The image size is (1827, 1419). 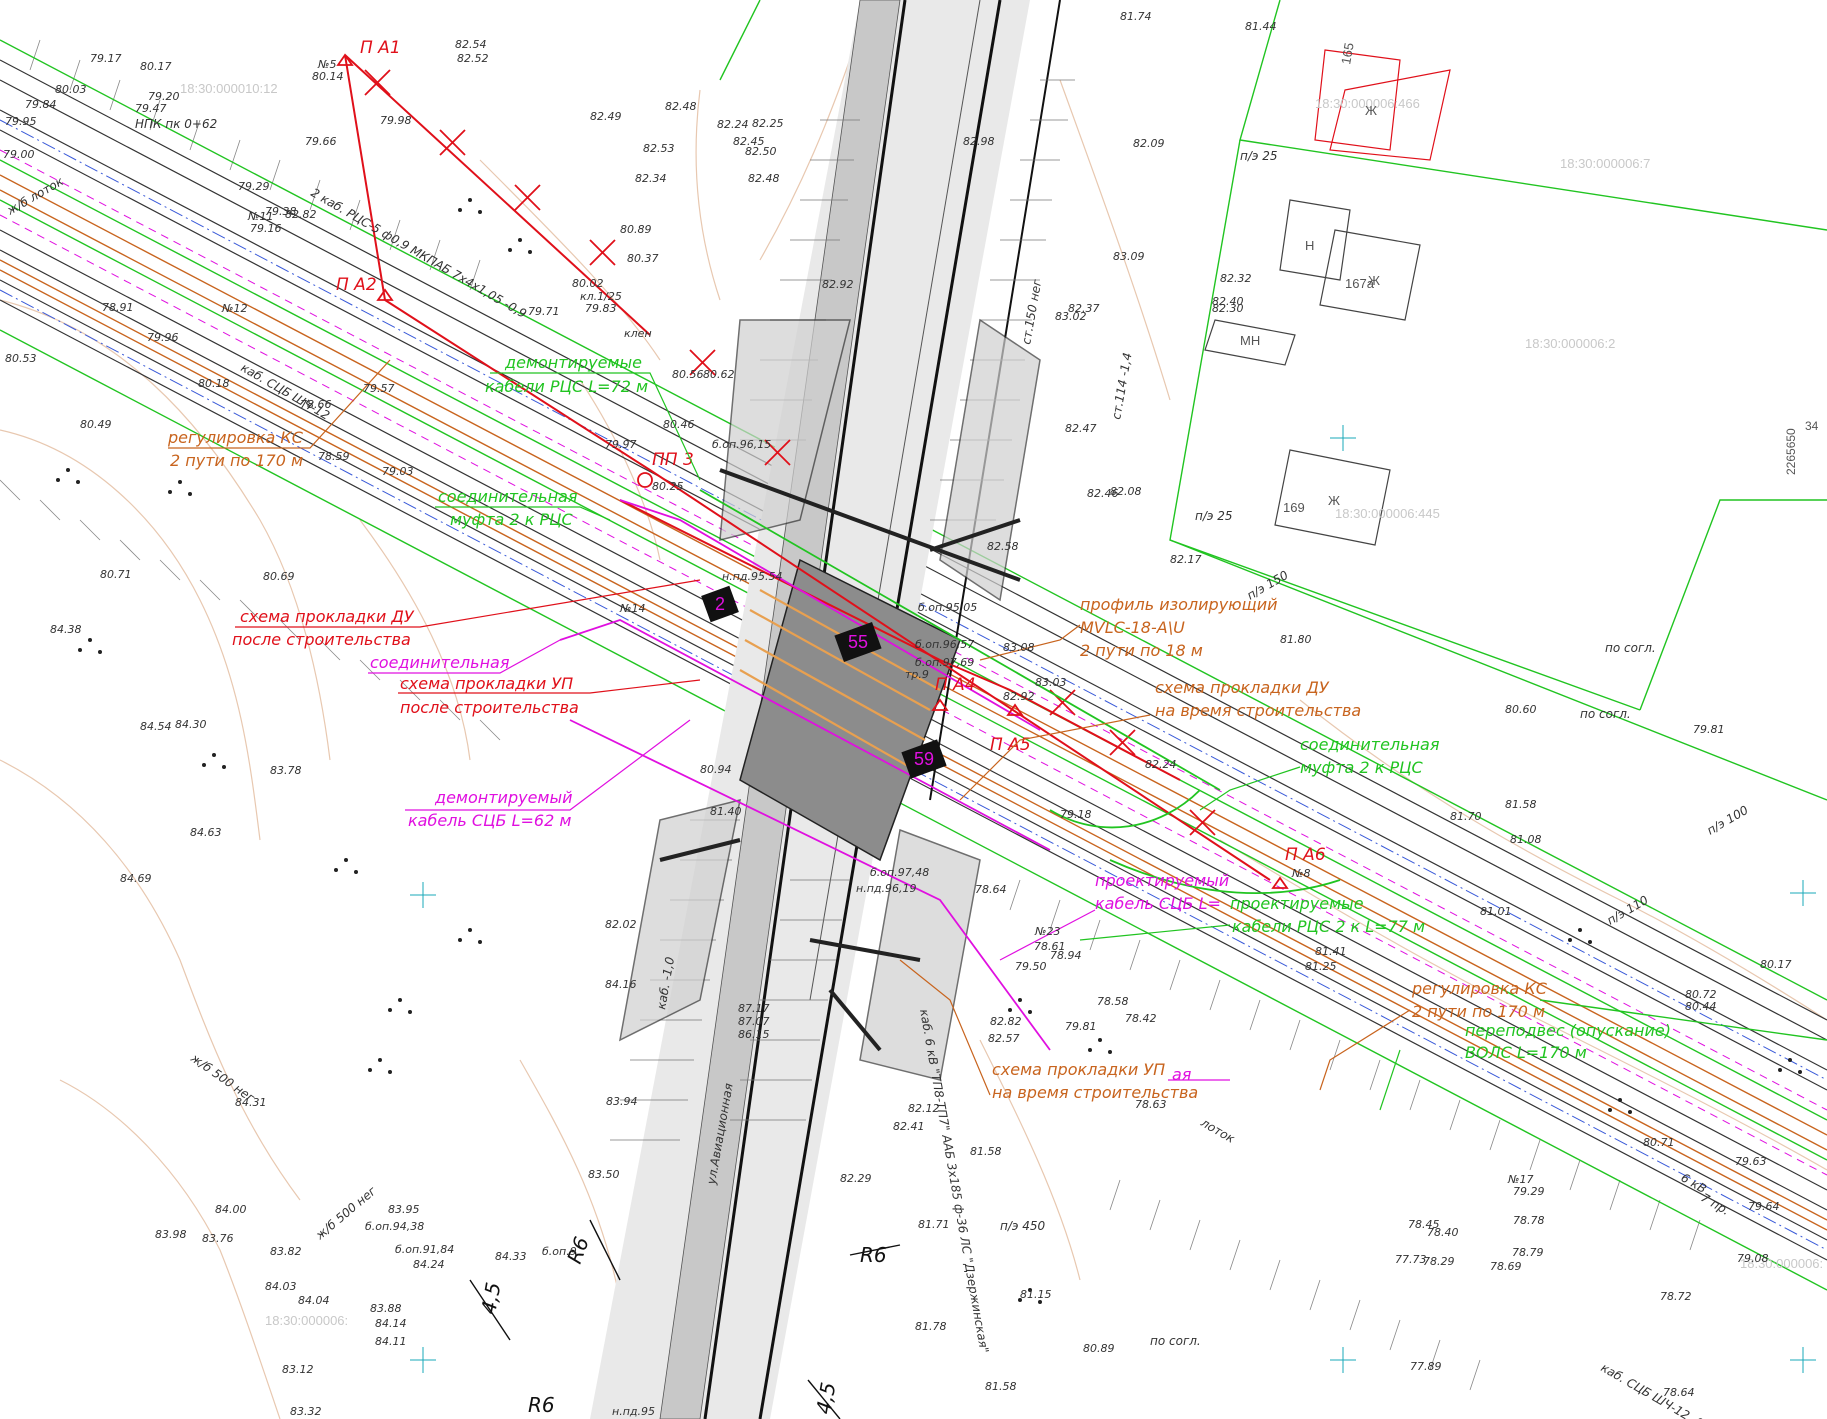 I want to click on svg-text: кабель СЦБ L=62 м, so click(x=489, y=820).